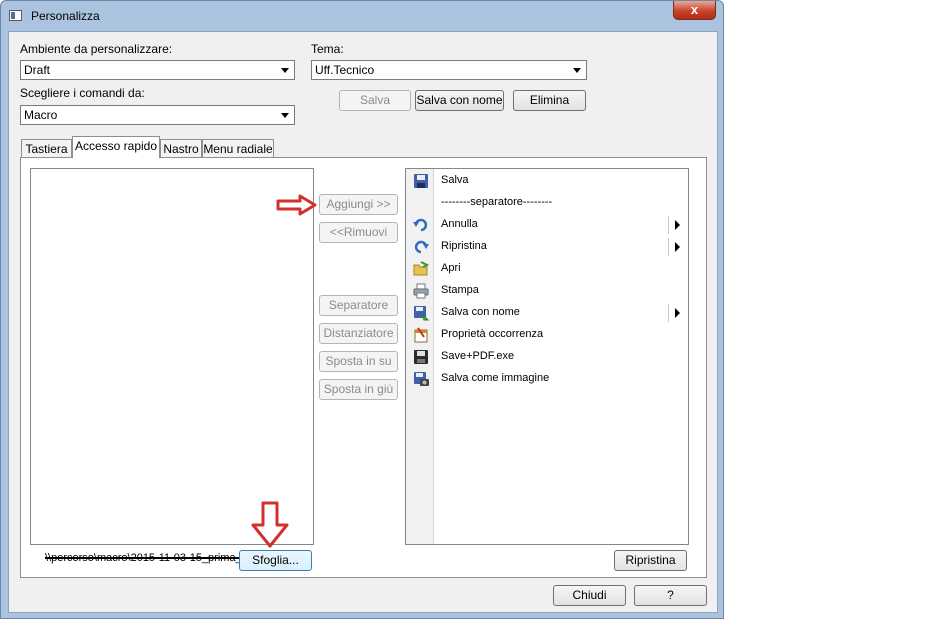 The height and width of the screenshot is (621, 941). Describe the element at coordinates (480, 312) in the screenshot. I see `list-item-label: Salva con nome` at that location.